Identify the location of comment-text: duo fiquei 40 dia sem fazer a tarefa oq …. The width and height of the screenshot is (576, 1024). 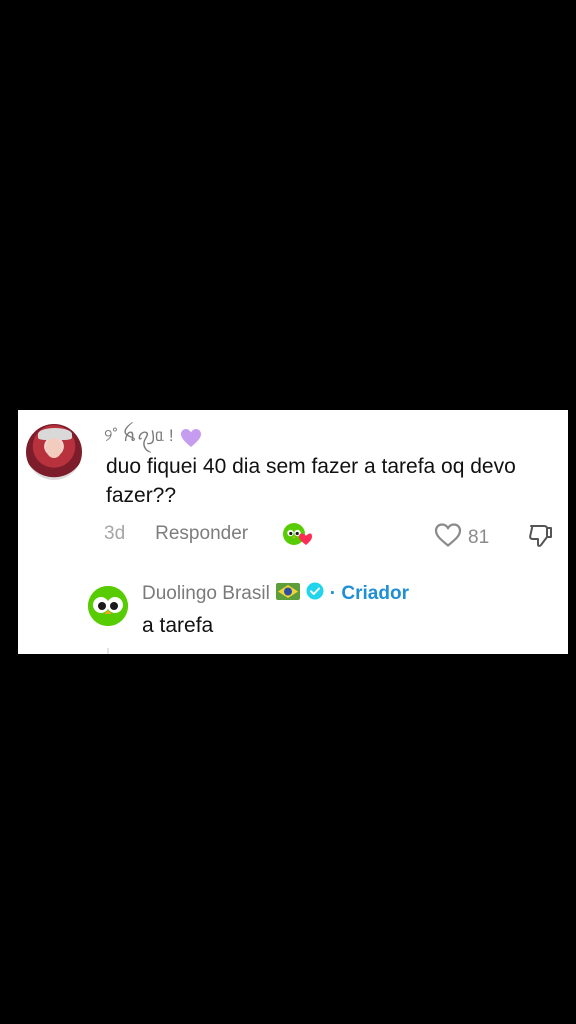
(311, 481).